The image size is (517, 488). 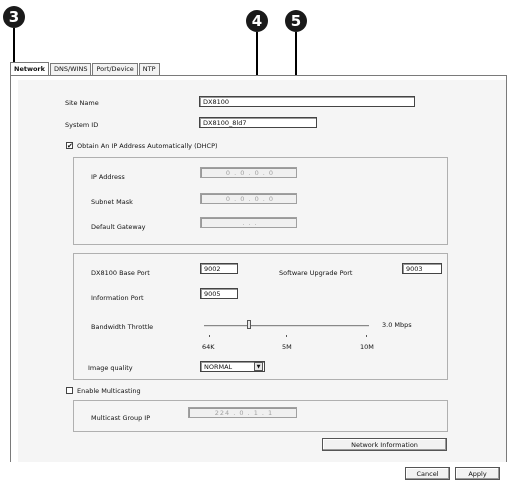 I want to click on tick-label-10m: 10M, so click(x=367, y=347).